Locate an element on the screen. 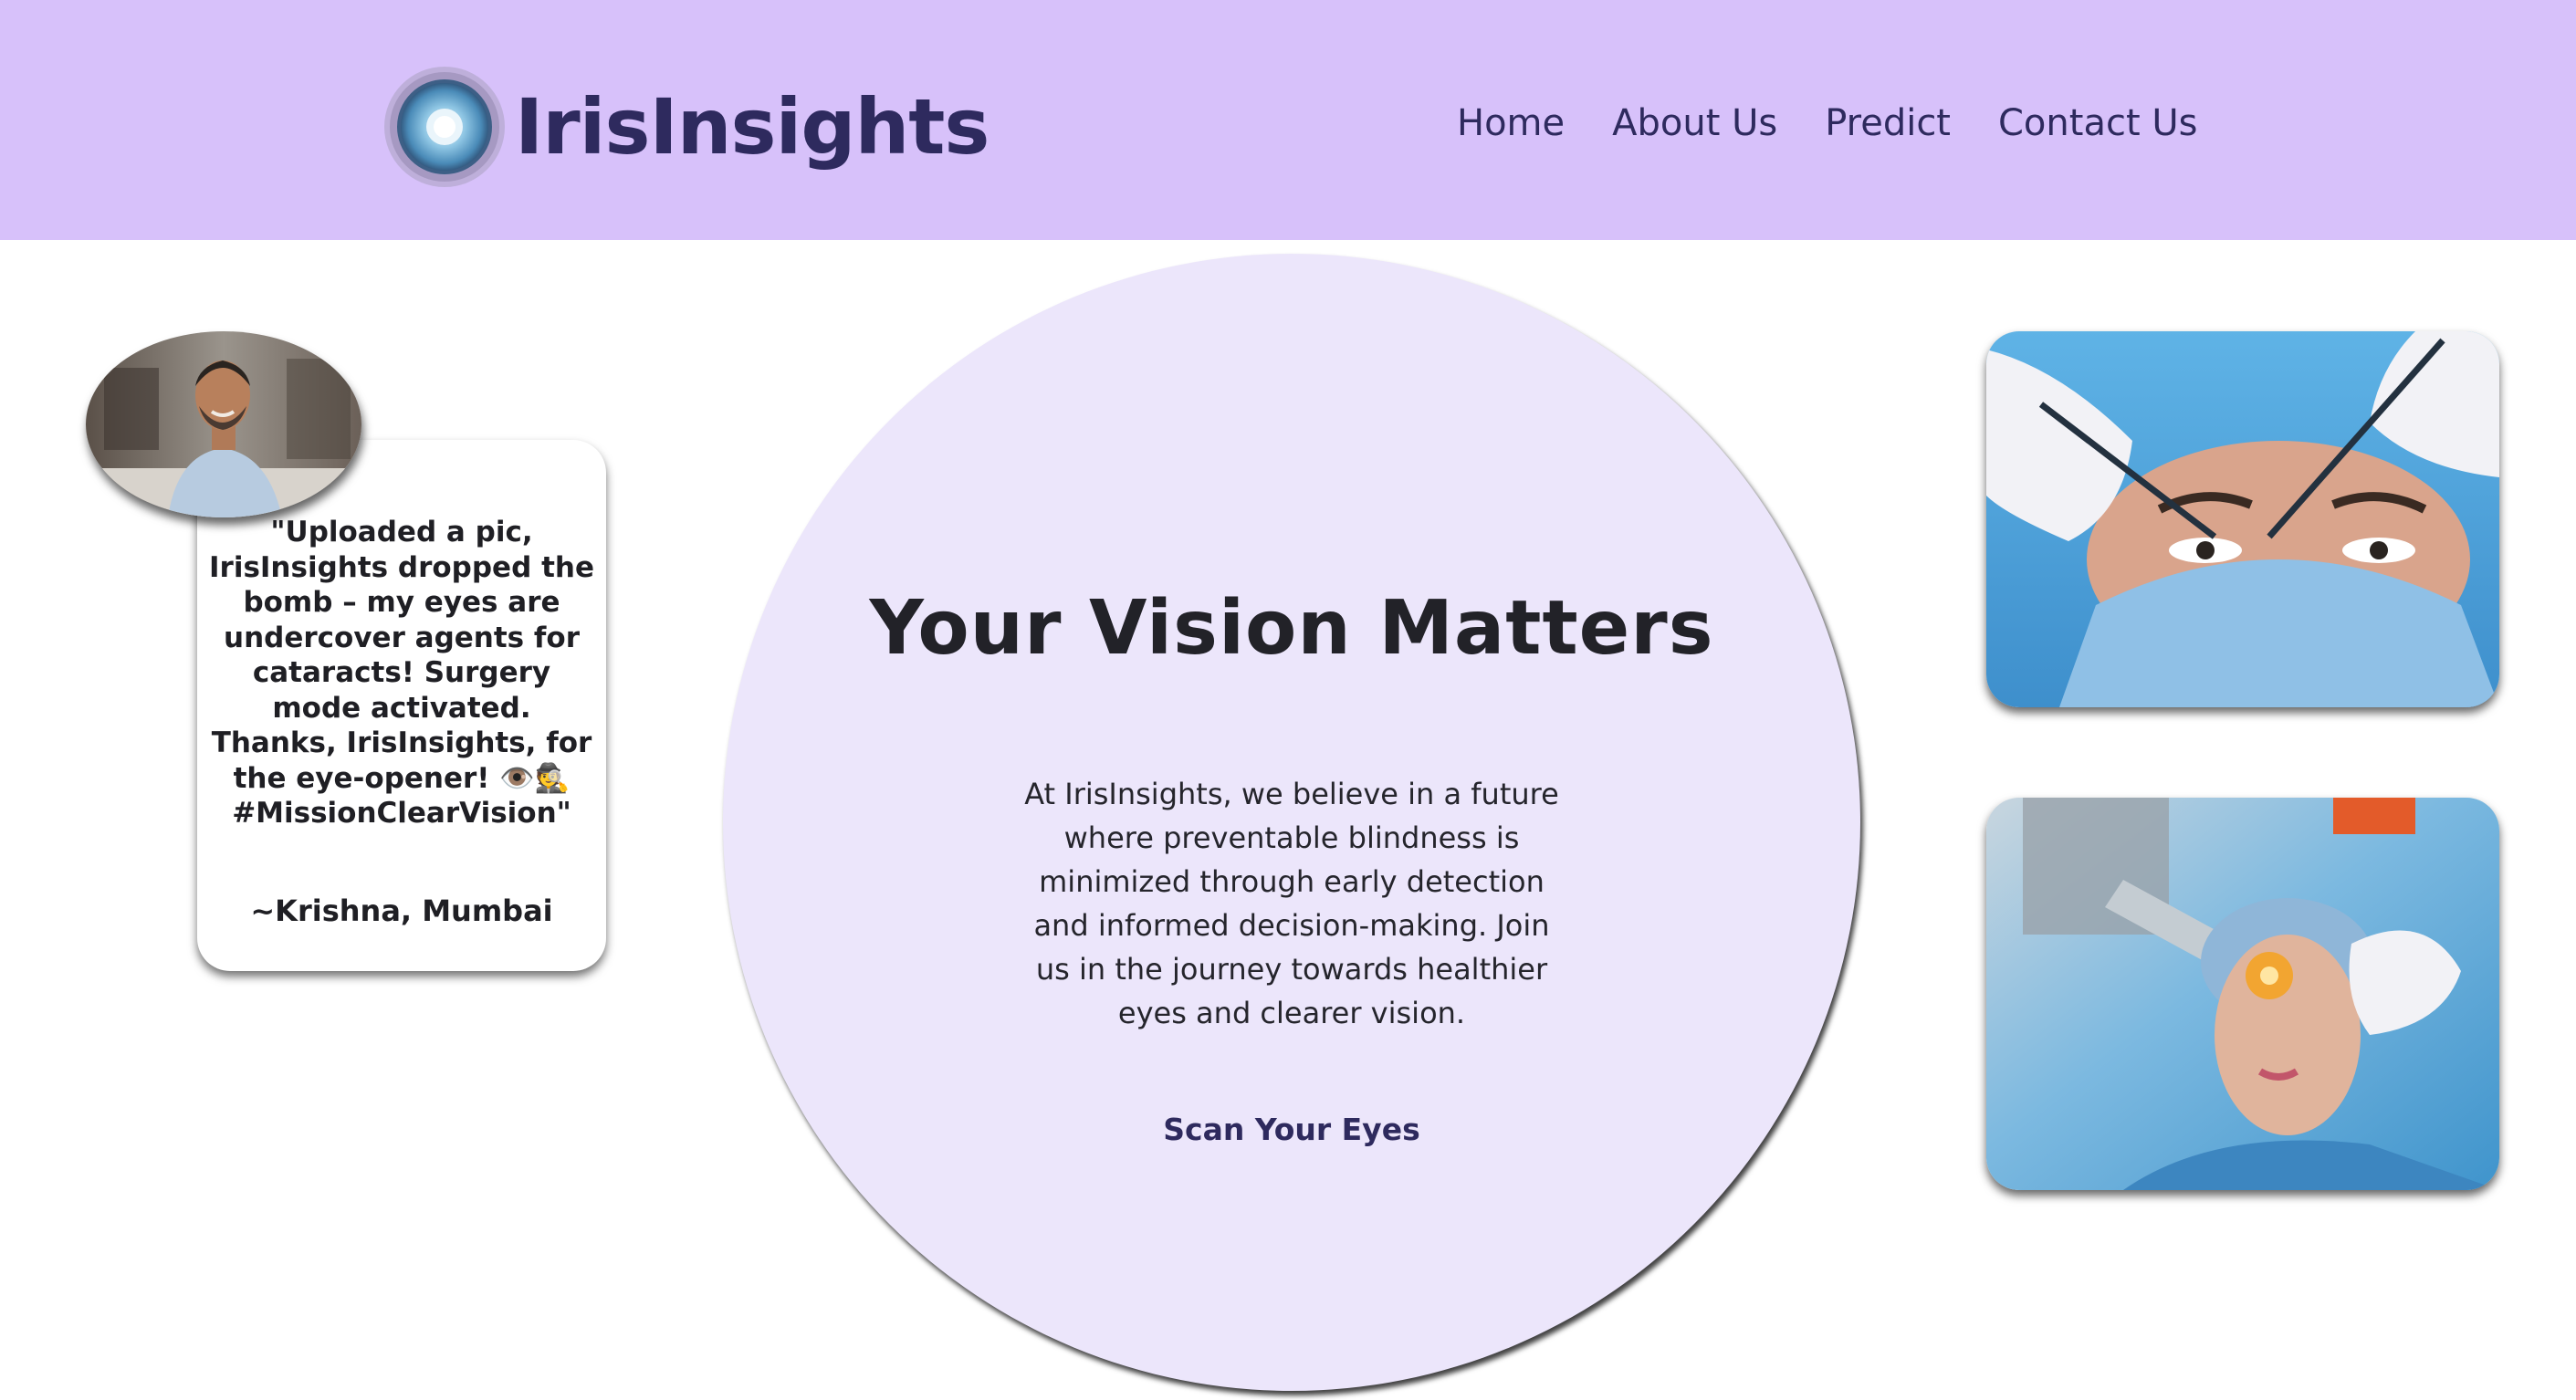 This screenshot has width=2576, height=1400. nav-predict: Predict is located at coordinates (1888, 123).